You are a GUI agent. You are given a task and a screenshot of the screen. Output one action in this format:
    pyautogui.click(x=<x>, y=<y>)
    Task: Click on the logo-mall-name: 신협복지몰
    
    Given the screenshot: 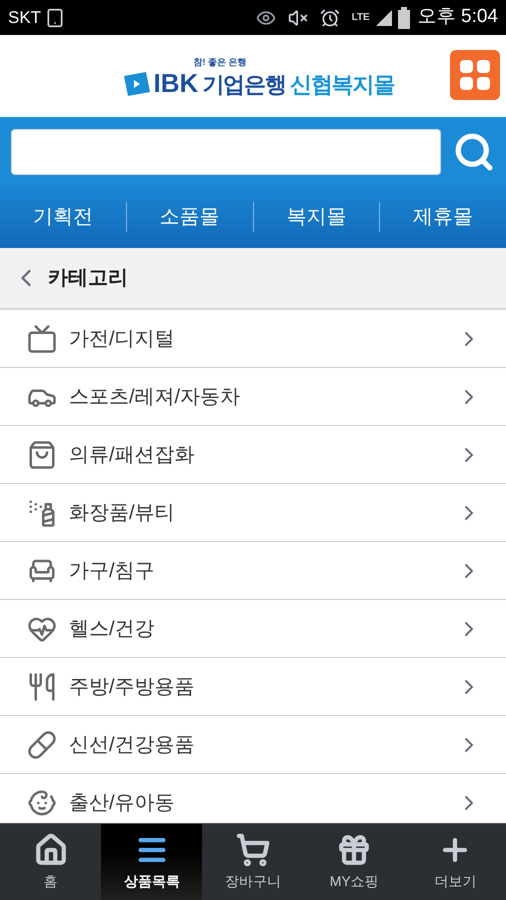 What is the action you would take?
    pyautogui.click(x=342, y=85)
    